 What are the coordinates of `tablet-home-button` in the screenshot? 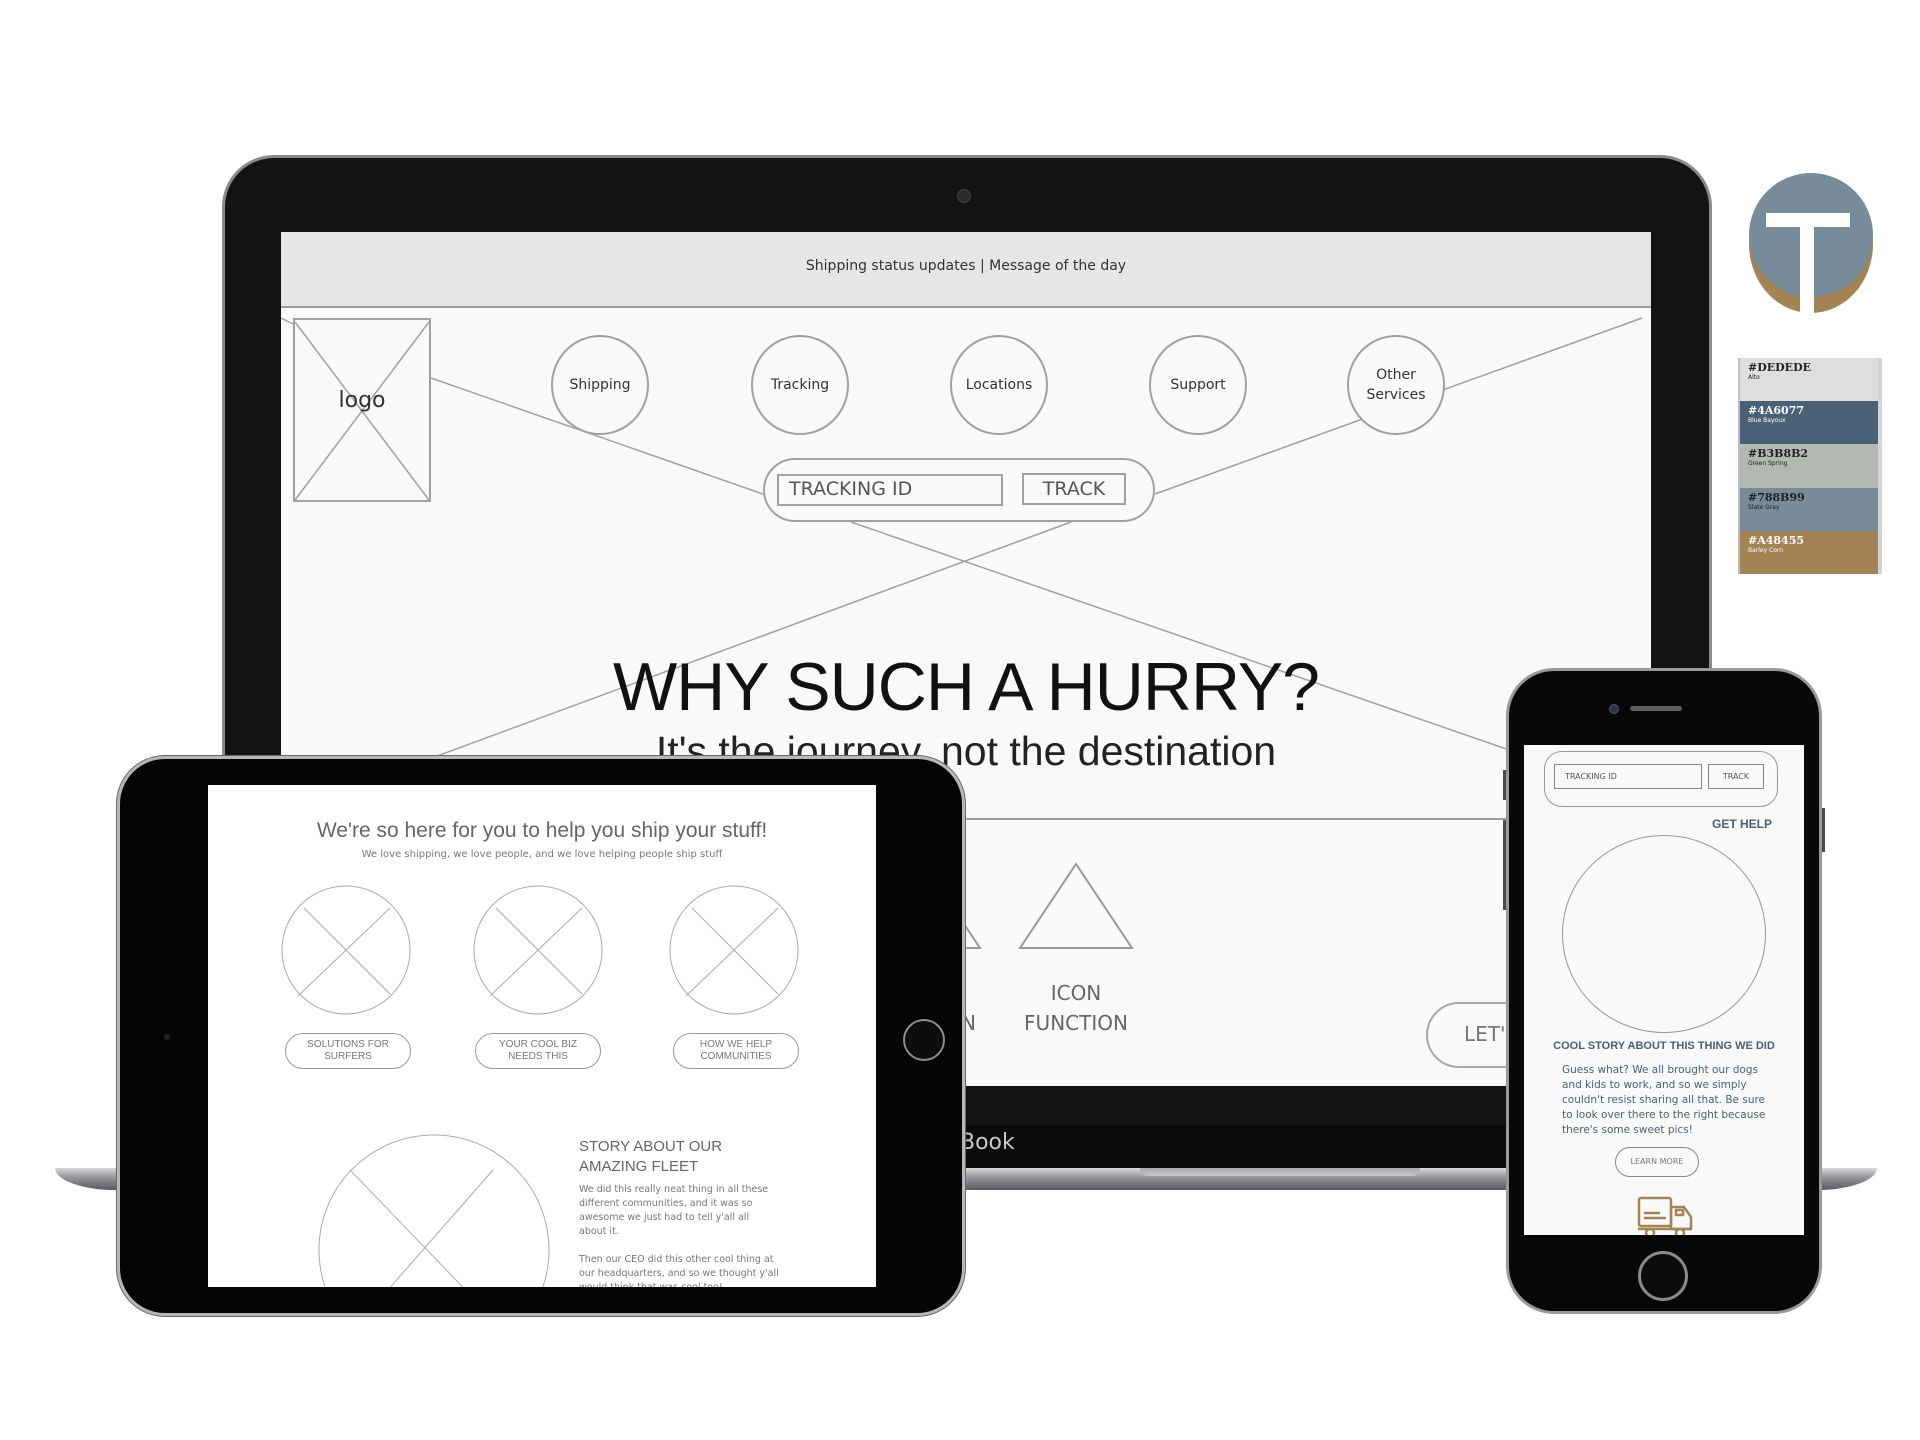 It's located at (924, 1040).